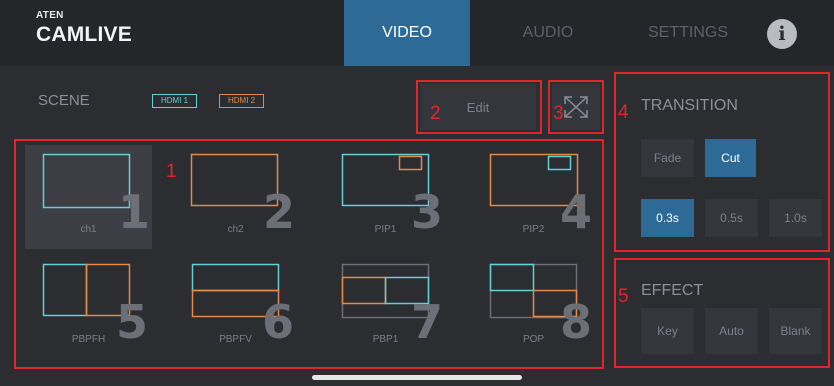 The width and height of the screenshot is (834, 386). I want to click on hdmi1-legend: HDMI 1, so click(175, 101).